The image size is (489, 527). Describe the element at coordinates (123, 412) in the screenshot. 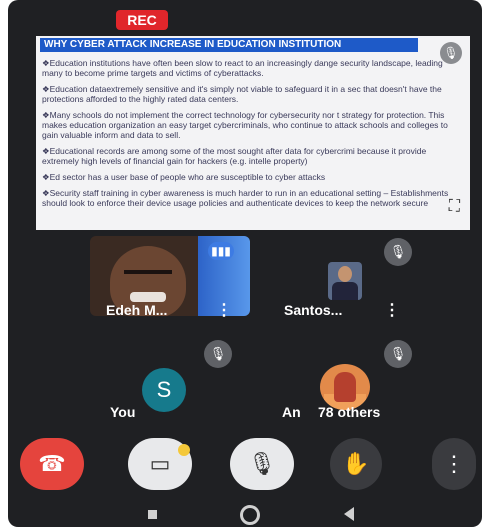

I see `participant-name-you: You` at that location.